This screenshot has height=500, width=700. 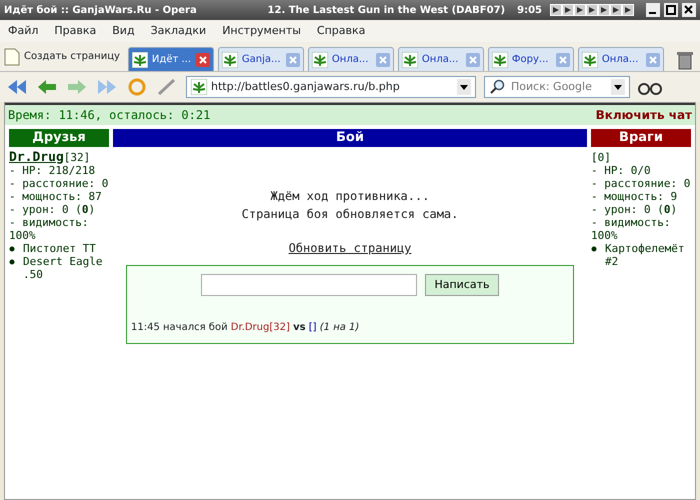 What do you see at coordinates (497, 87) in the screenshot?
I see `search-icon` at bounding box center [497, 87].